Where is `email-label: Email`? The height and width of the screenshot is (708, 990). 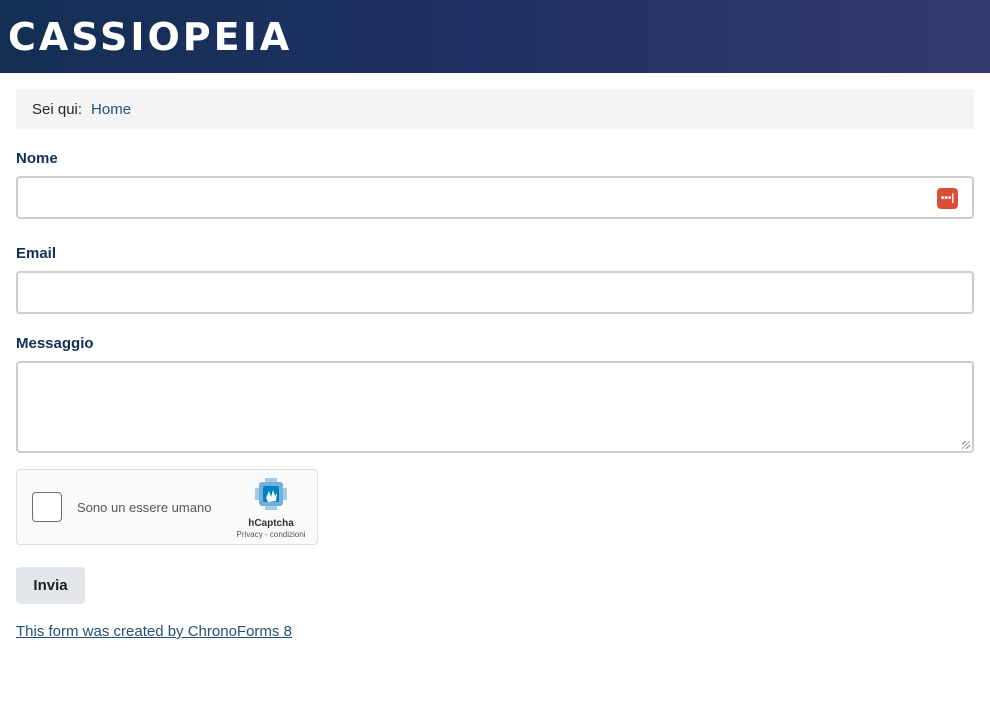
email-label: Email is located at coordinates (36, 253).